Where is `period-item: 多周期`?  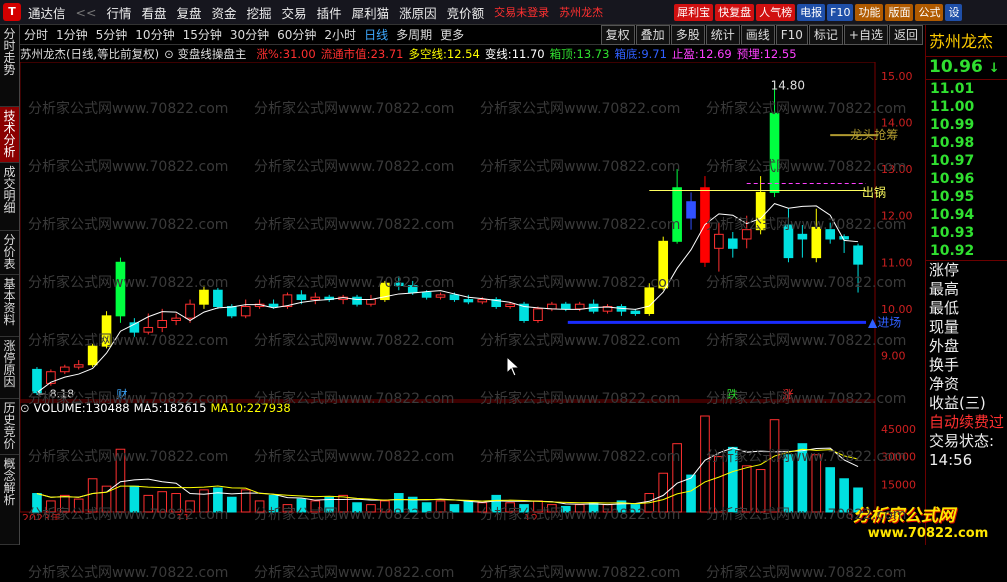
period-item: 多周期 is located at coordinates (414, 34).